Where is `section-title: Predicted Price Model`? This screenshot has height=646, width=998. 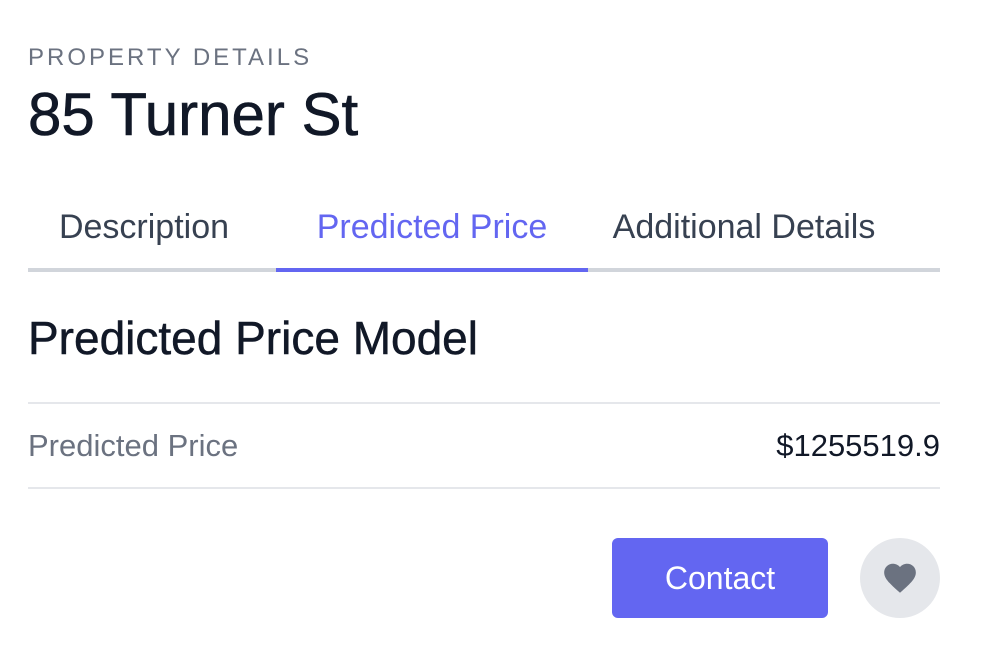 section-title: Predicted Price Model is located at coordinates (253, 338).